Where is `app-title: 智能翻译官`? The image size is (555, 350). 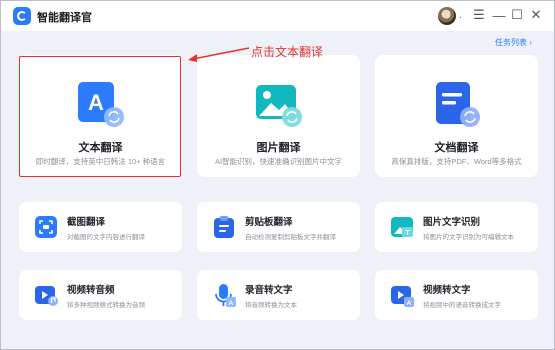 app-title: 智能翻译官 is located at coordinates (64, 18).